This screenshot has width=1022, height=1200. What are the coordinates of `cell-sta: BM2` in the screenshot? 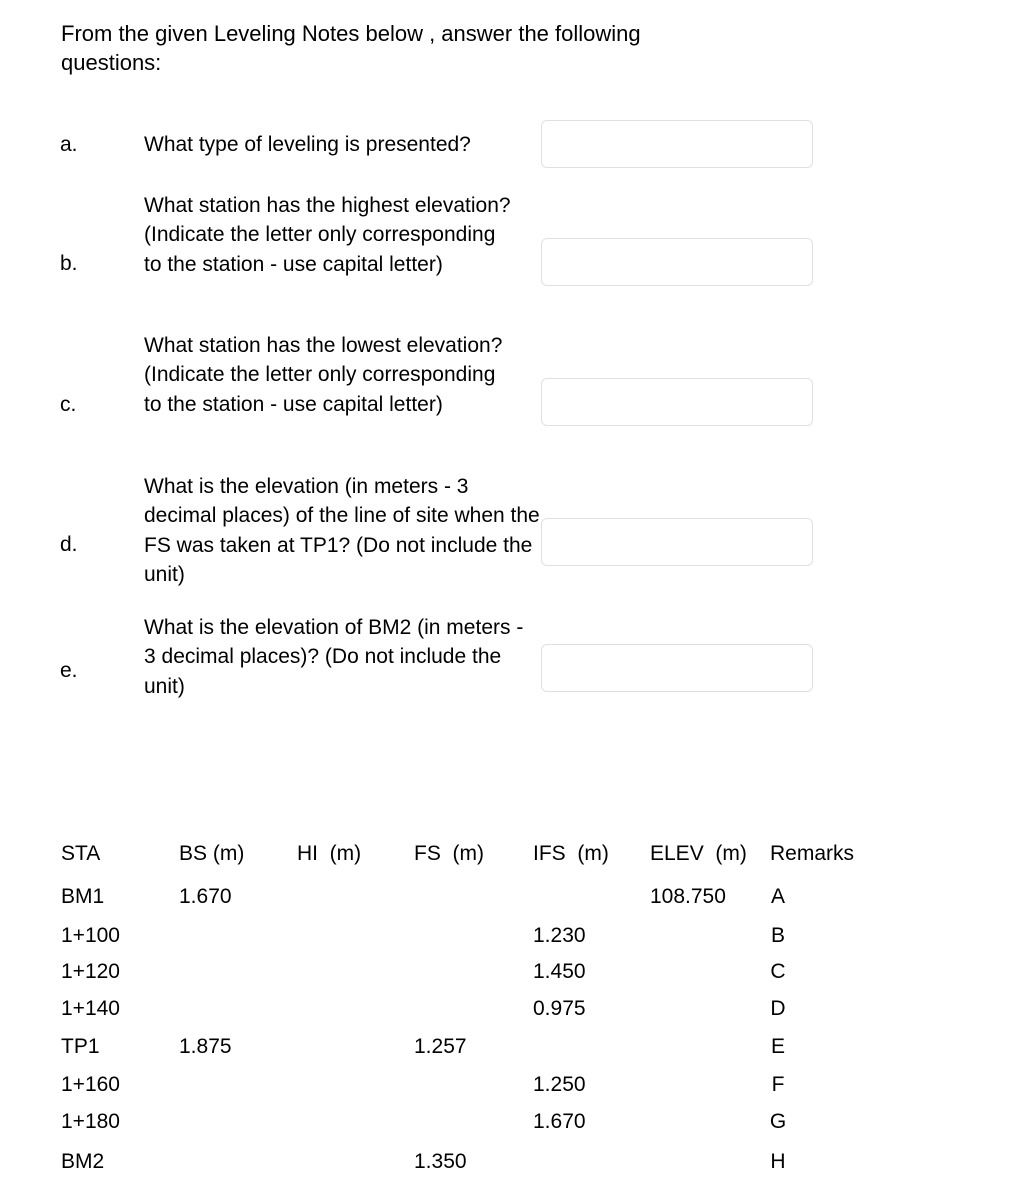 It's located at (83, 1161).